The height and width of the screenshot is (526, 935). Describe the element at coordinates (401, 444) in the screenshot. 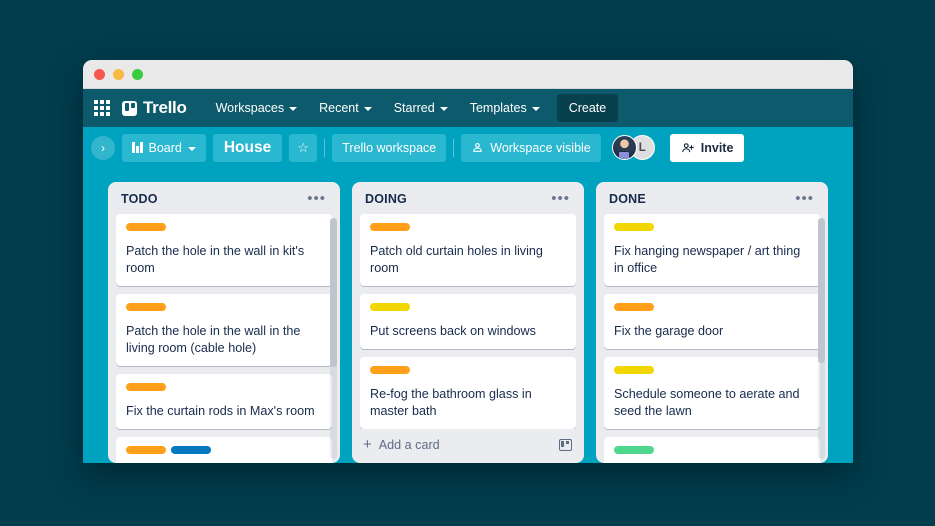

I see `add-card-left: + Add a card` at that location.